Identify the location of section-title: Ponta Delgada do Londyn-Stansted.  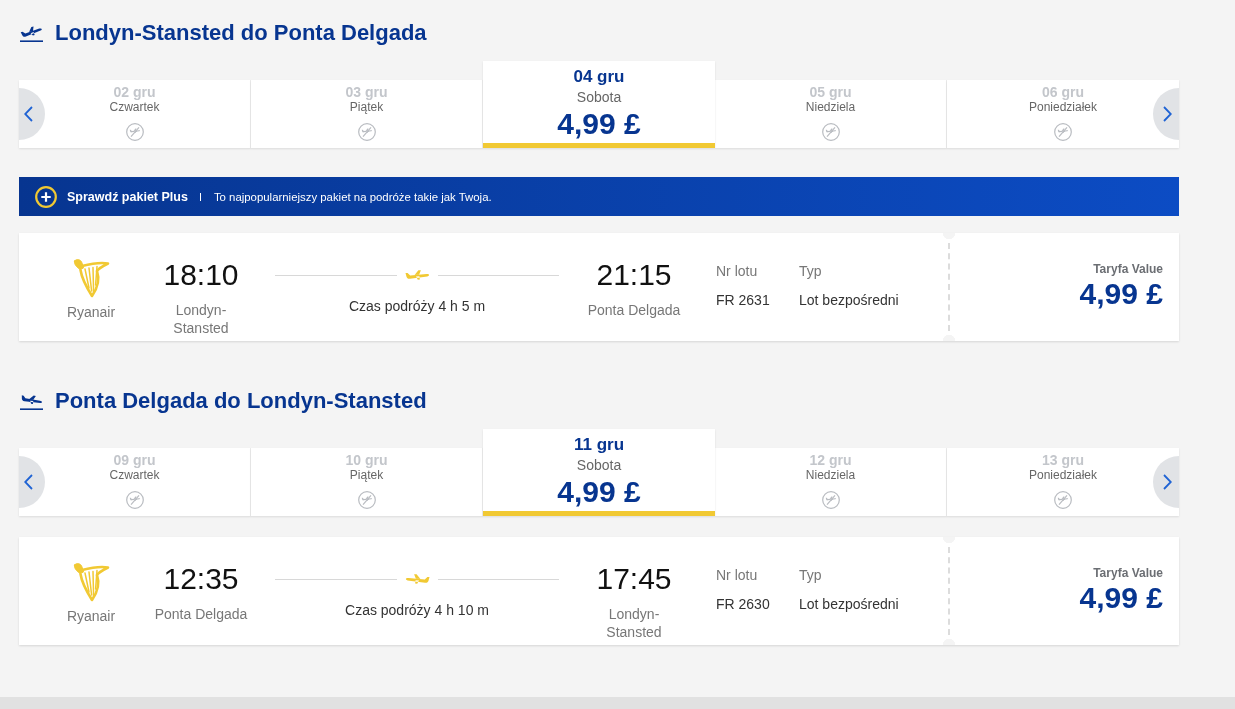
(241, 401).